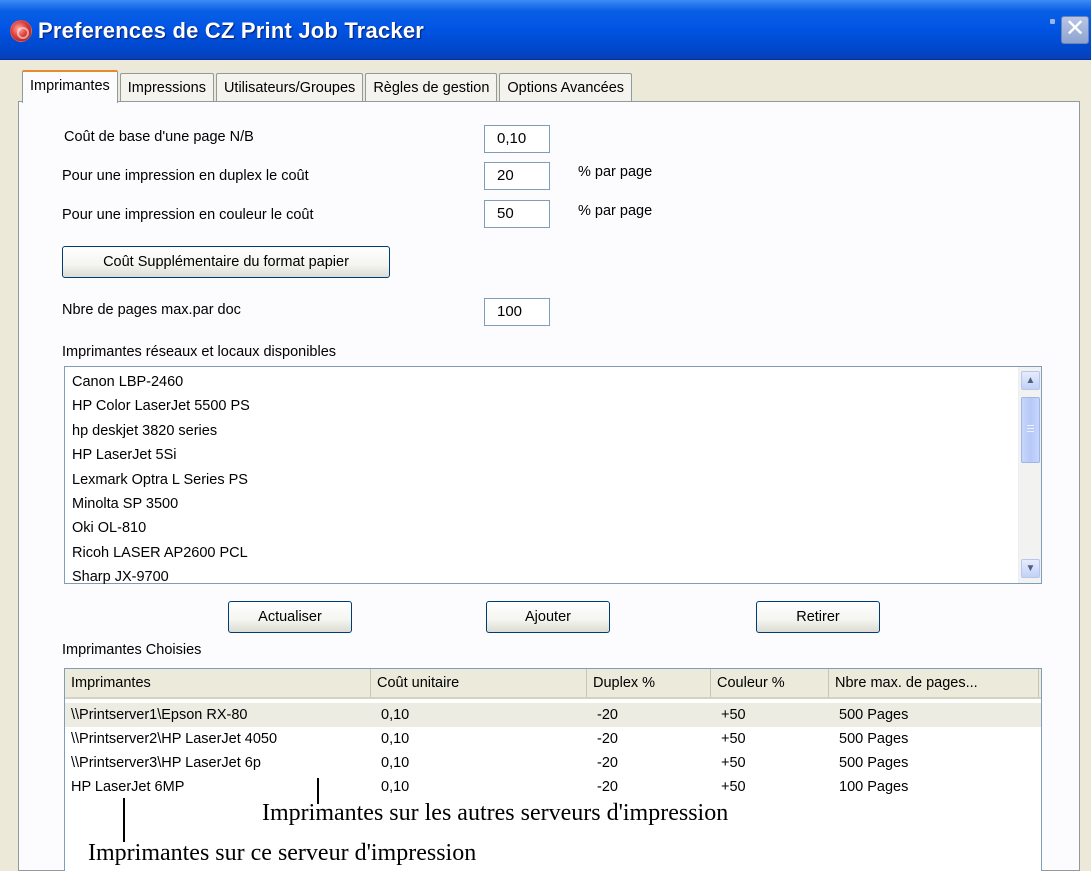  I want to click on column-header-unit-cost: Coût unitaire, so click(479, 683).